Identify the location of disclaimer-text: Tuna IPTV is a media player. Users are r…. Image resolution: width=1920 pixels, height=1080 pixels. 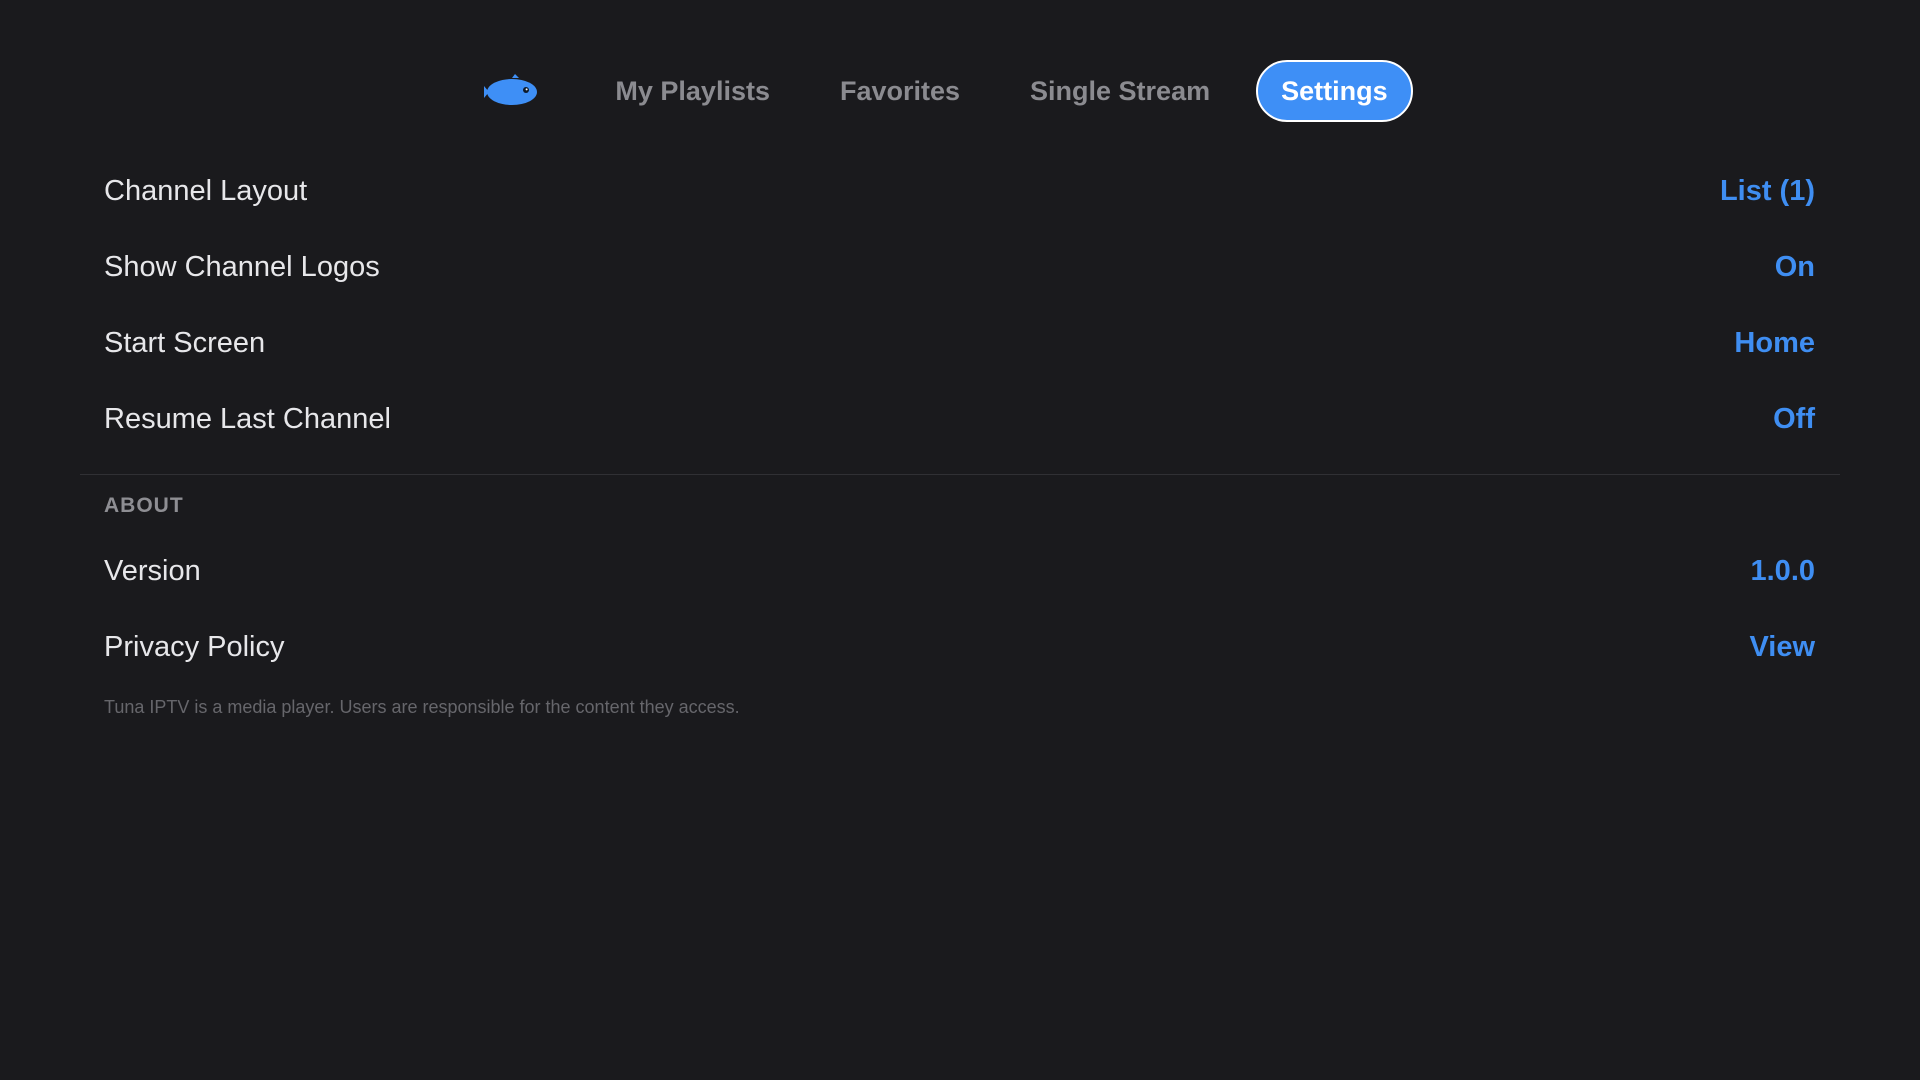
(422, 707).